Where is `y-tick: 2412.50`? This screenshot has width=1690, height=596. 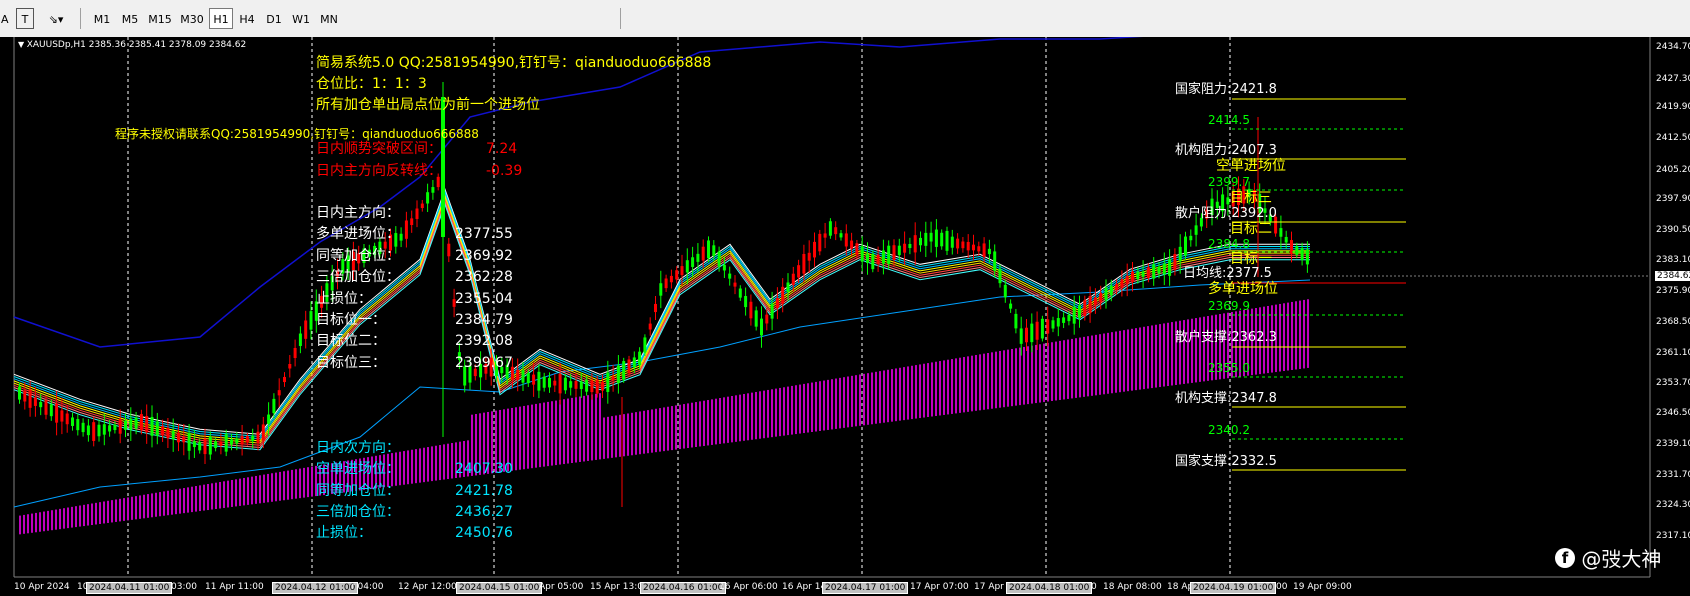 y-tick: 2412.50 is located at coordinates (1673, 138).